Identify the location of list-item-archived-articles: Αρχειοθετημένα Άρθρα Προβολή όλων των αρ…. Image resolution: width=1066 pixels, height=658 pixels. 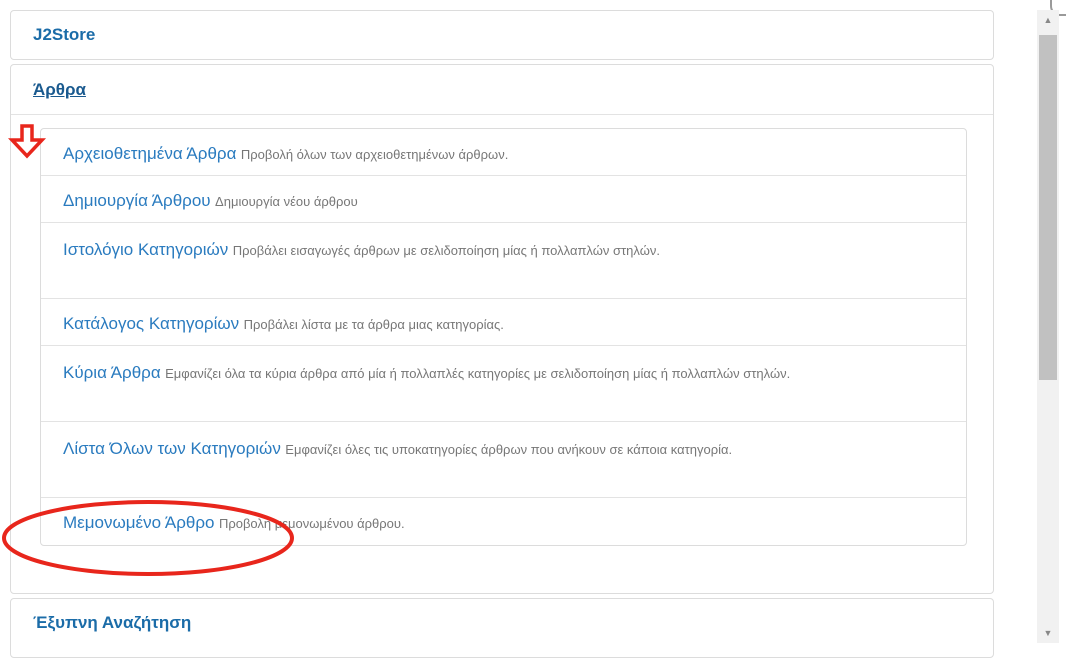
(503, 152).